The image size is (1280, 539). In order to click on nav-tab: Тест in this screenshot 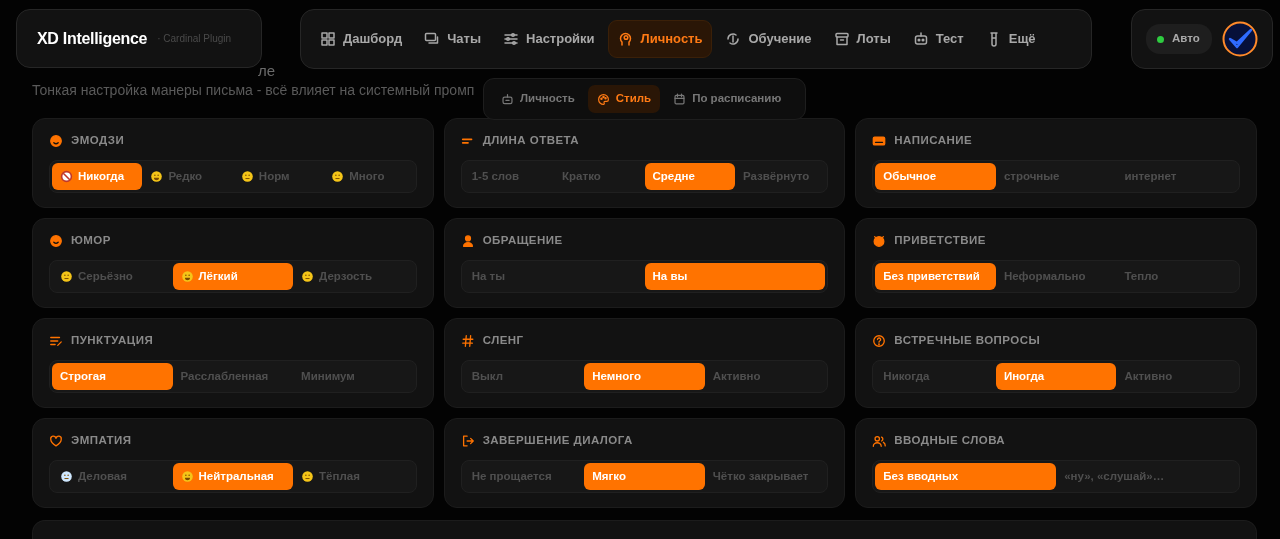, I will do `click(938, 39)`.